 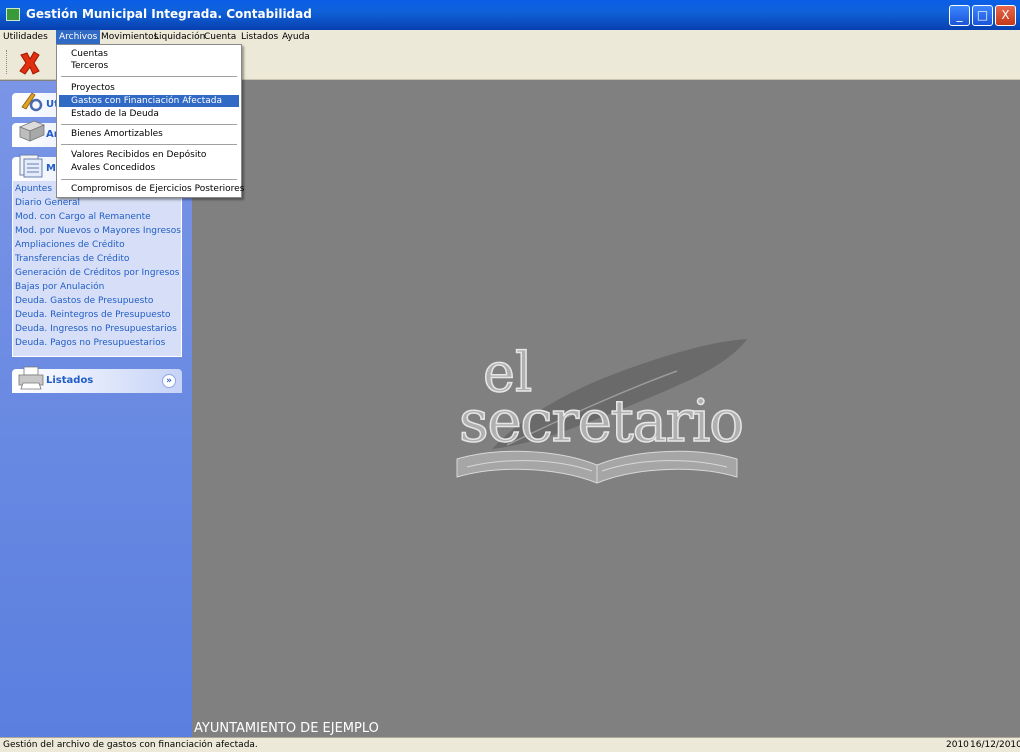 What do you see at coordinates (31, 166) in the screenshot?
I see `ledger-icon` at bounding box center [31, 166].